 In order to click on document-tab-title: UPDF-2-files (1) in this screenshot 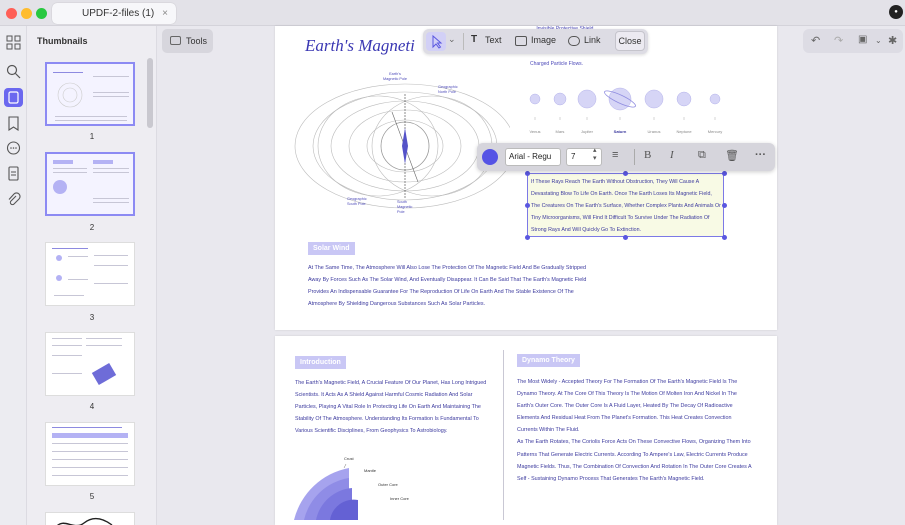, I will do `click(118, 13)`.